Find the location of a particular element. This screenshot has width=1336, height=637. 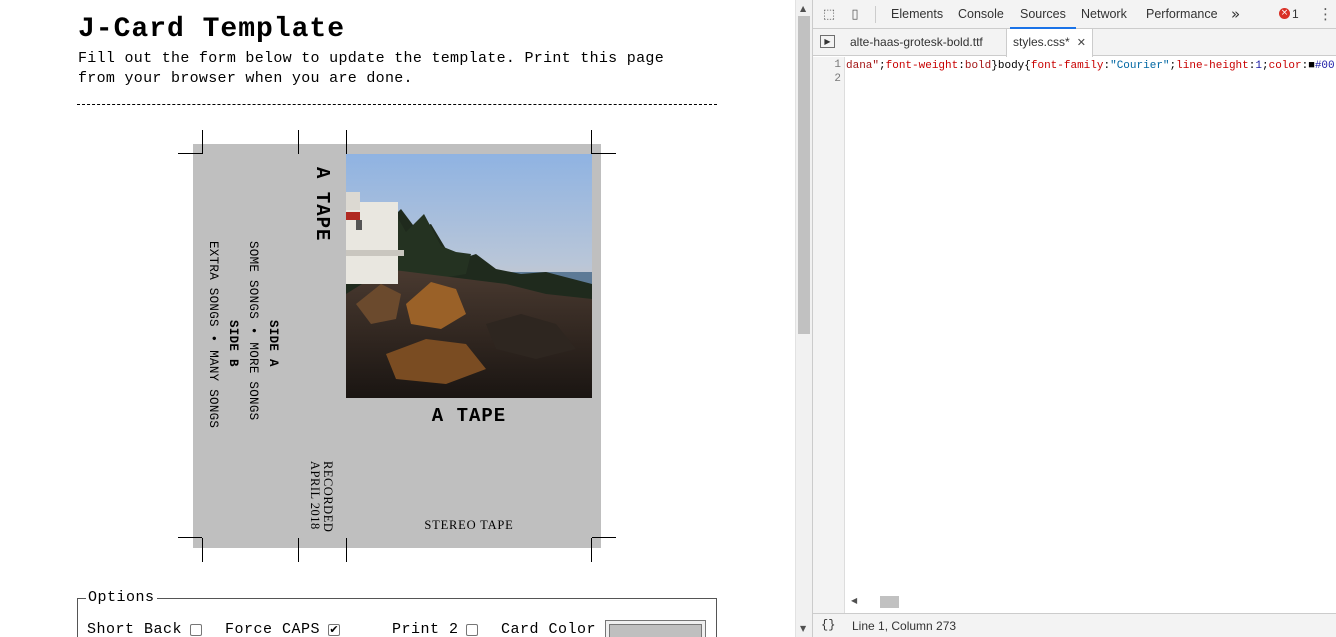

card-color-picker is located at coordinates (655, 628).